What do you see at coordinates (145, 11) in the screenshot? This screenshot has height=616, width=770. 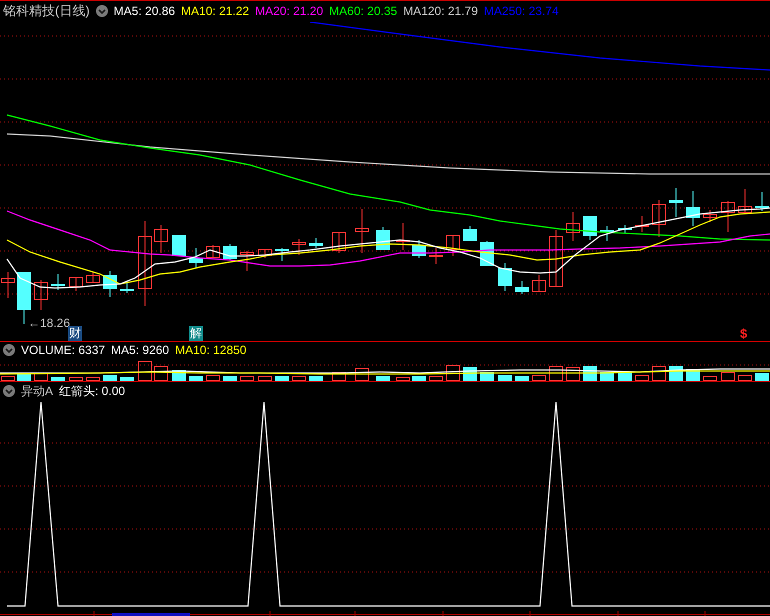 I see `indicator-value: MA5: 20.86` at bounding box center [145, 11].